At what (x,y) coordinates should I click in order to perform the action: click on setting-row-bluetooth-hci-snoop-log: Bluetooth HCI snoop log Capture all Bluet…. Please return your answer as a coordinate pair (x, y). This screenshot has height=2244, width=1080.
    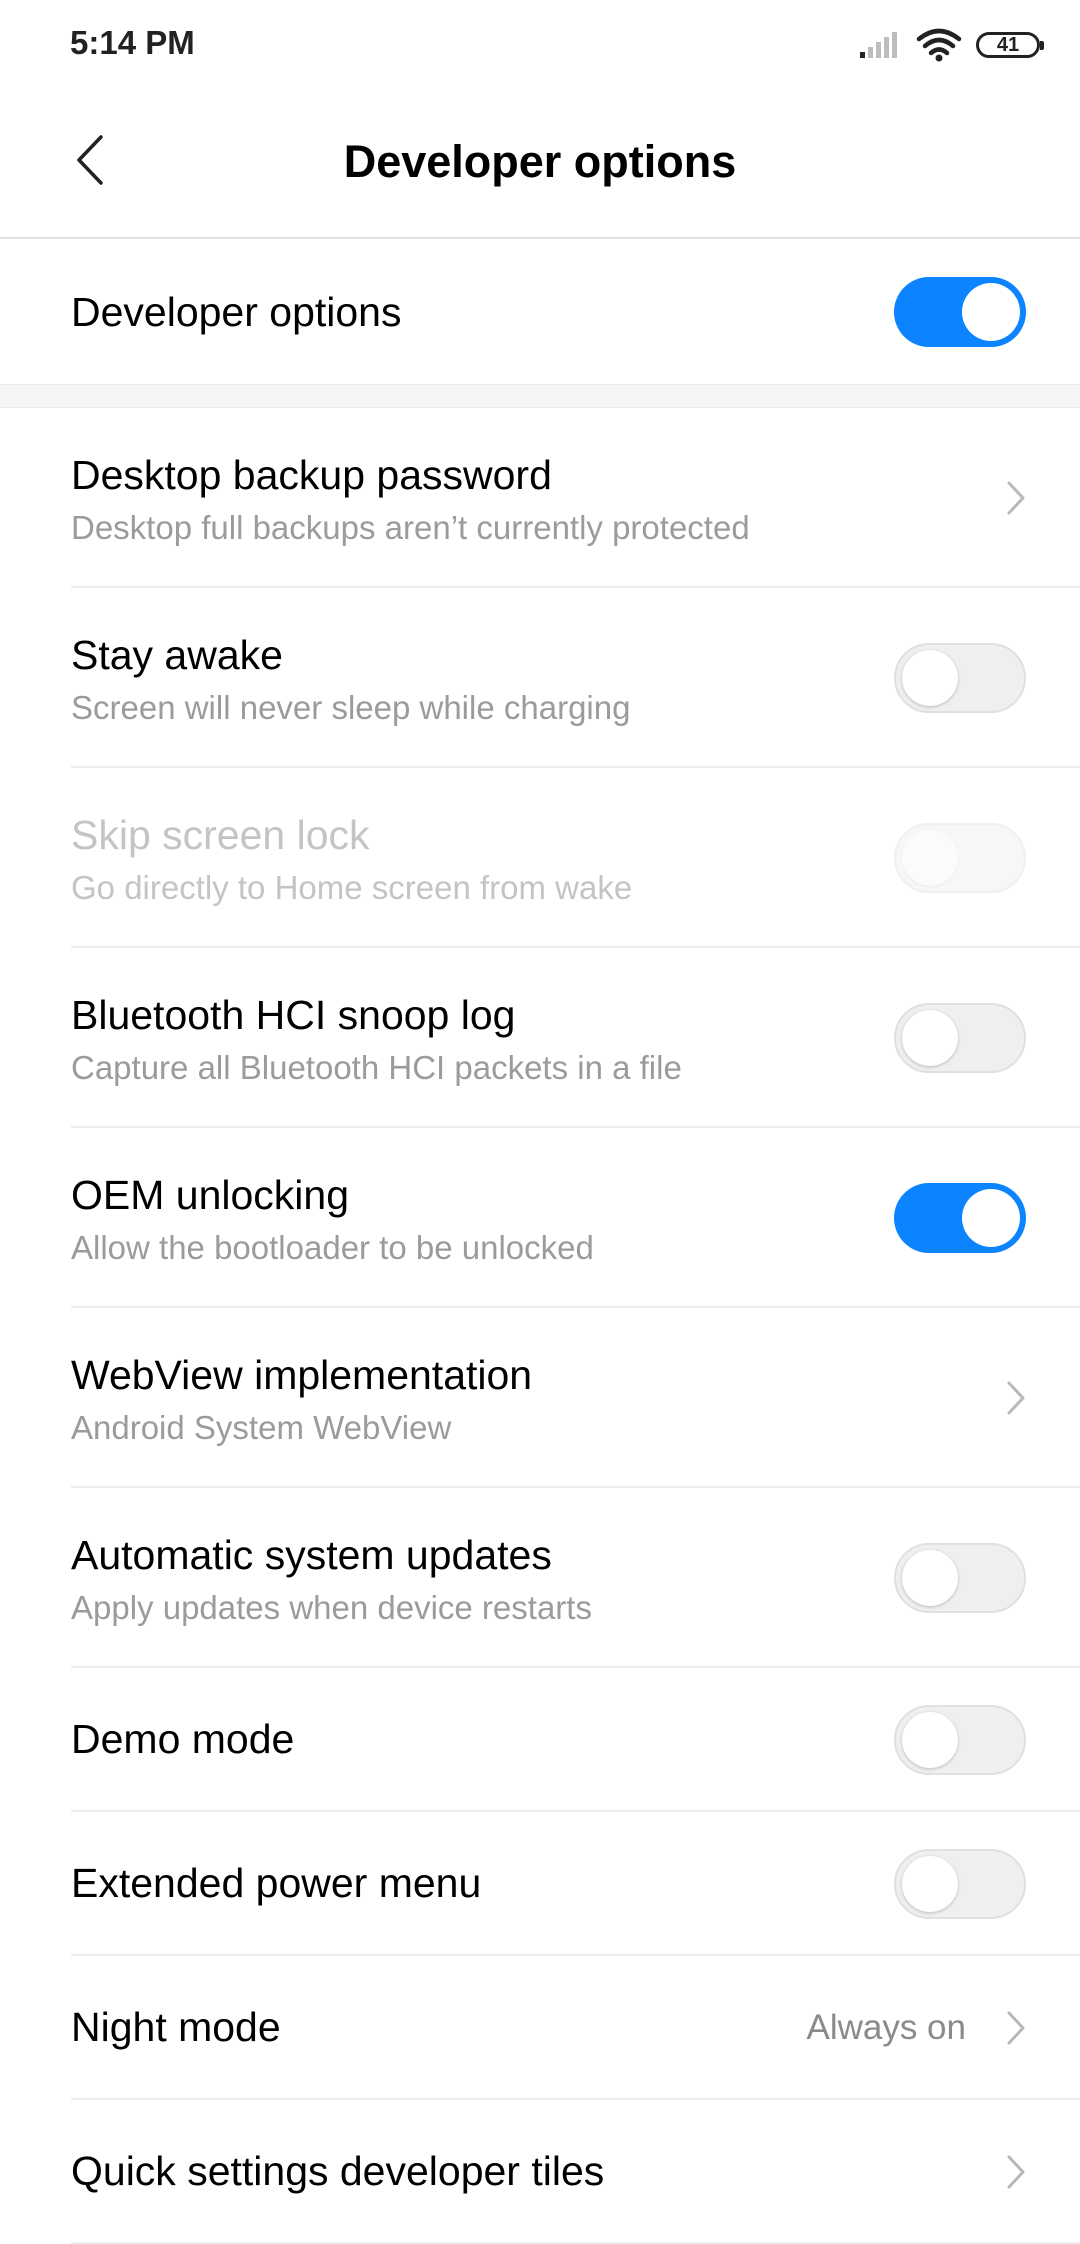
    Looking at the image, I should click on (540, 1038).